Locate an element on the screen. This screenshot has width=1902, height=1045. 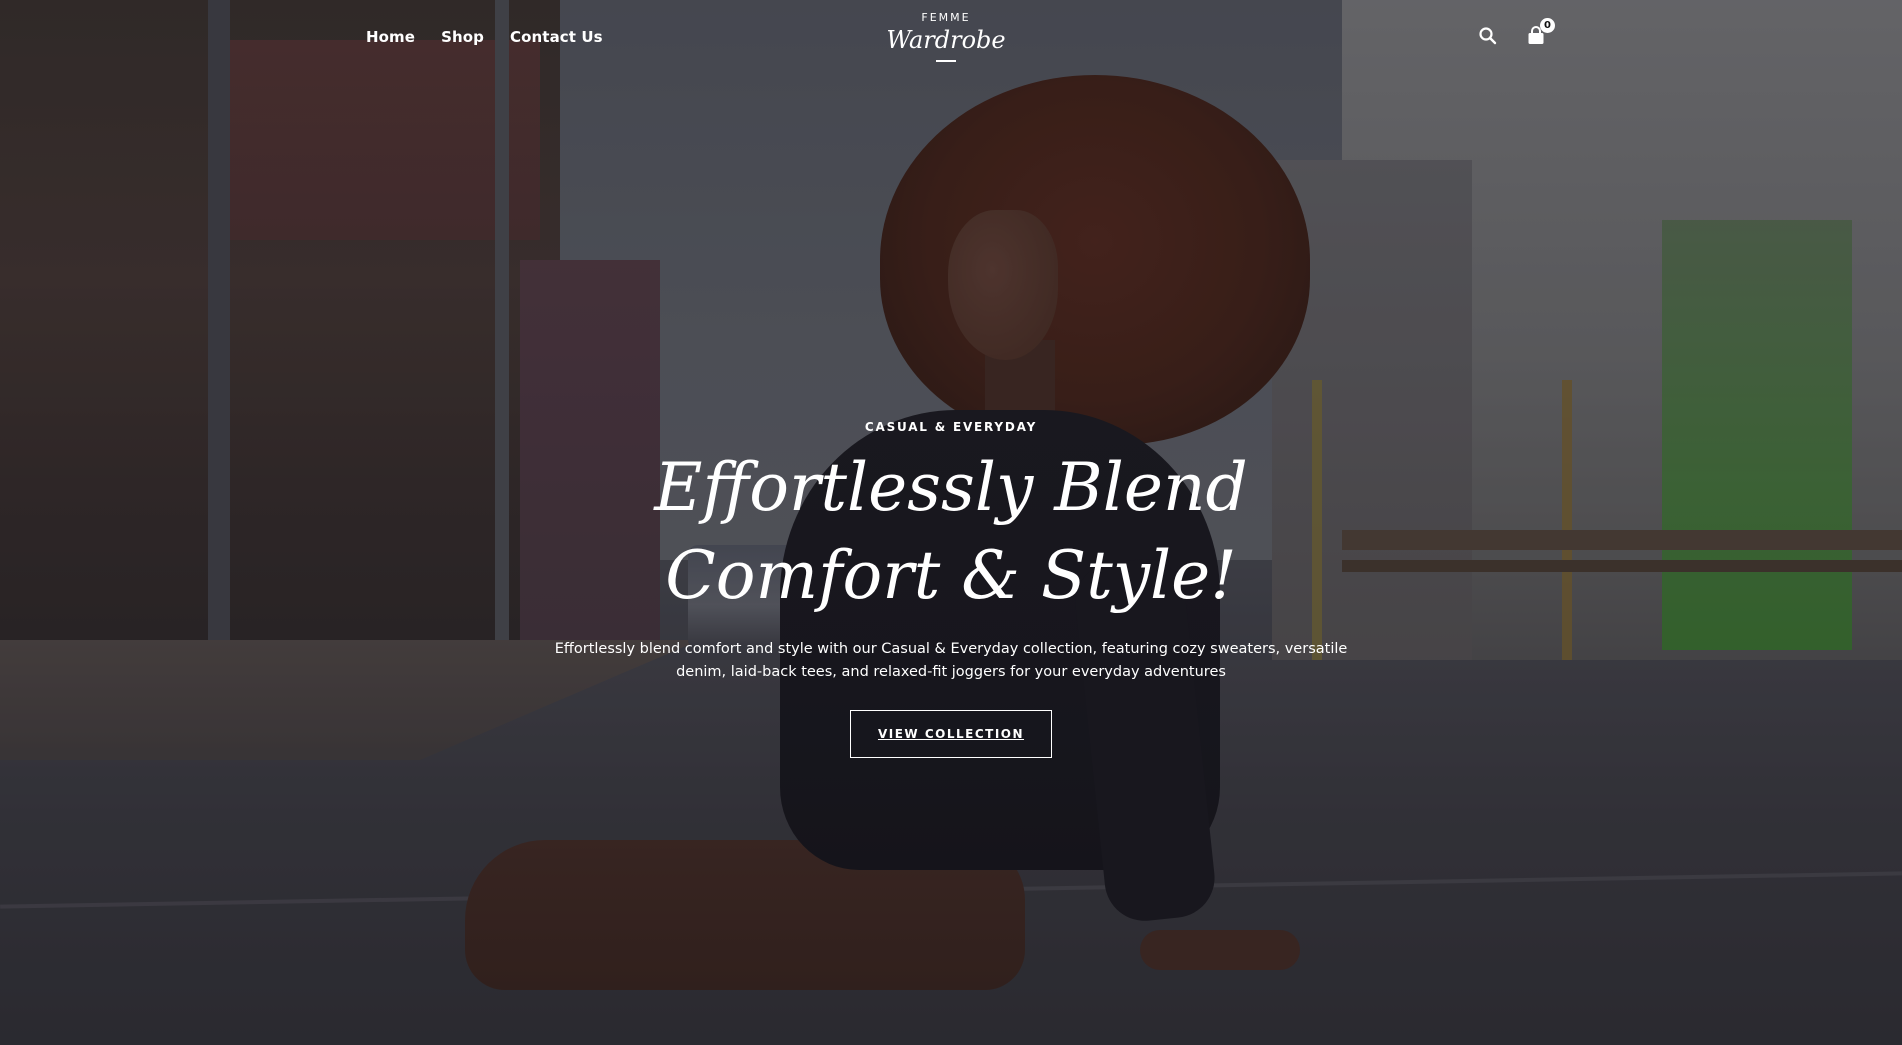
nav-contact-link: Contact Us is located at coordinates (556, 37).